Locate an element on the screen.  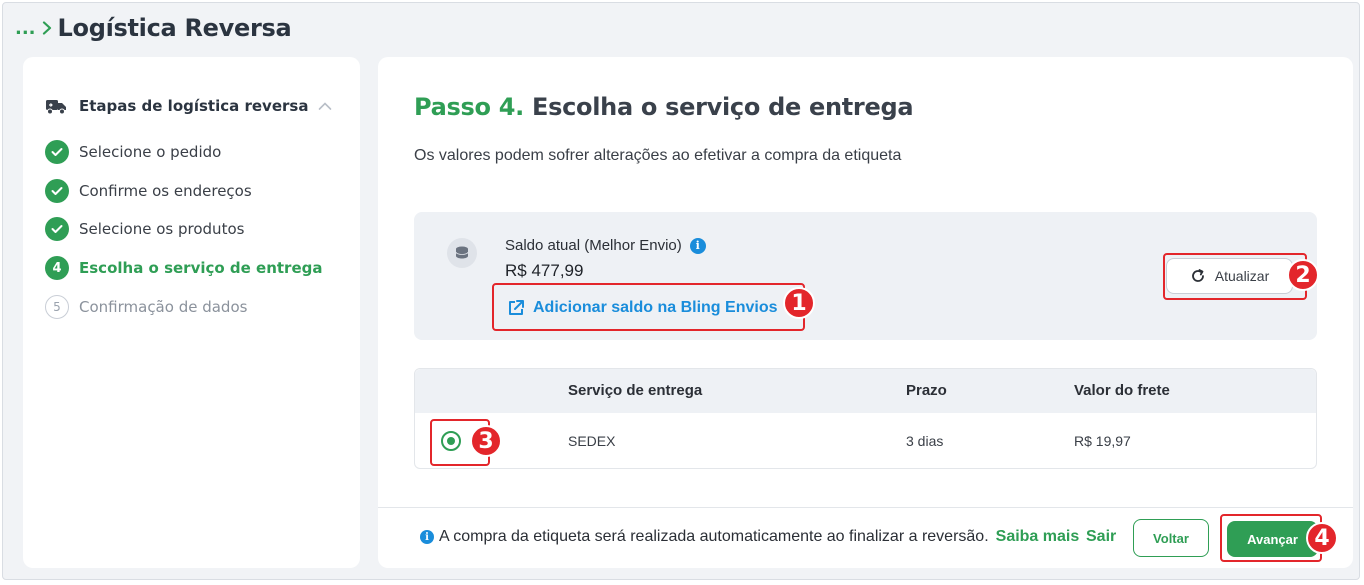
steps-header: Etapas de logística reversa is located at coordinates (188, 106).